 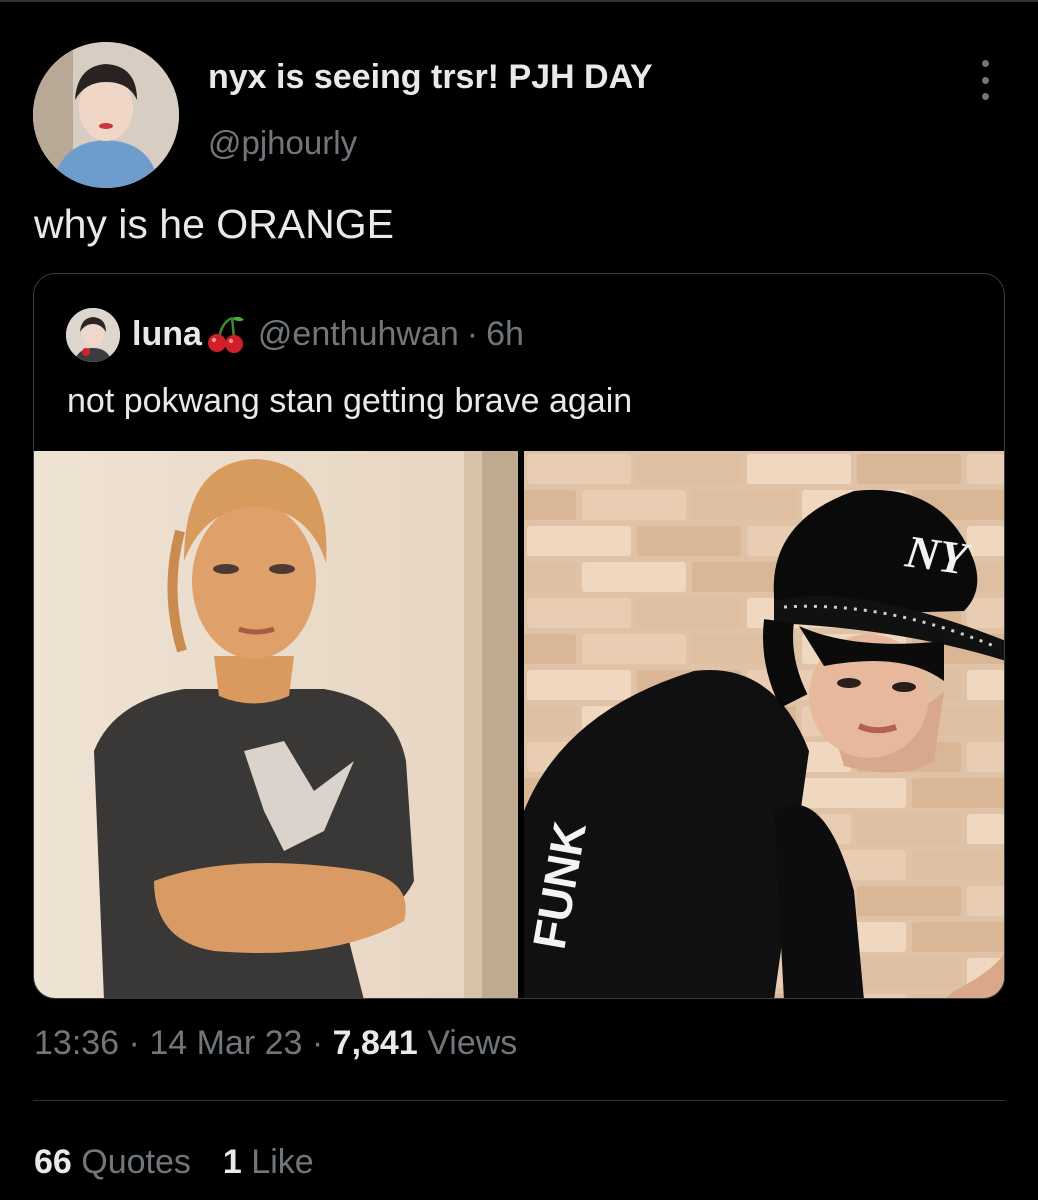 I want to click on quoted-tweet-text: not pokwang stan getting brave again, so click(x=350, y=401).